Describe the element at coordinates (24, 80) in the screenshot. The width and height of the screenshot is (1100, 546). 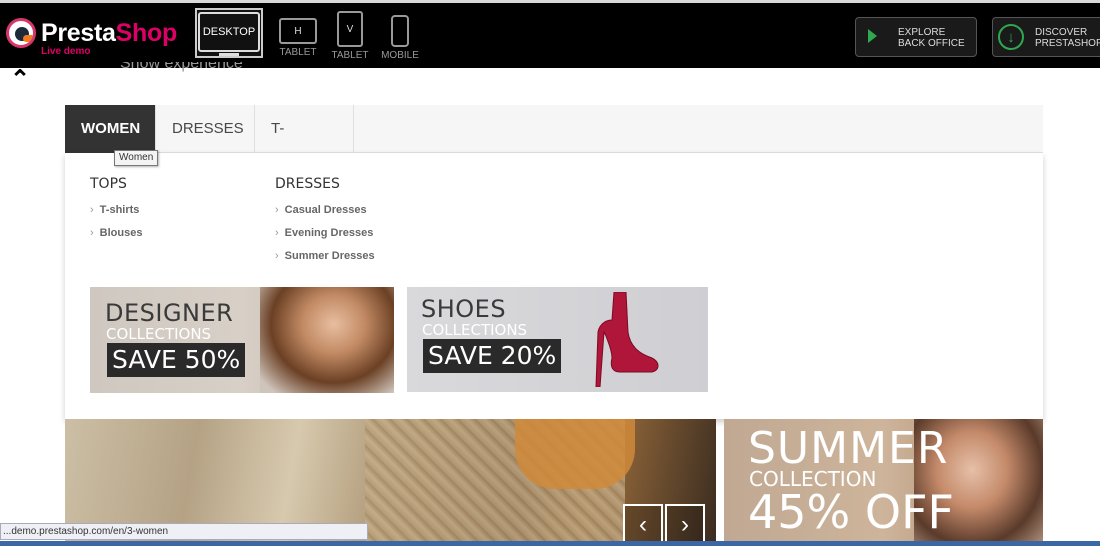
I see `collapse-caret-icon: ⌃` at that location.